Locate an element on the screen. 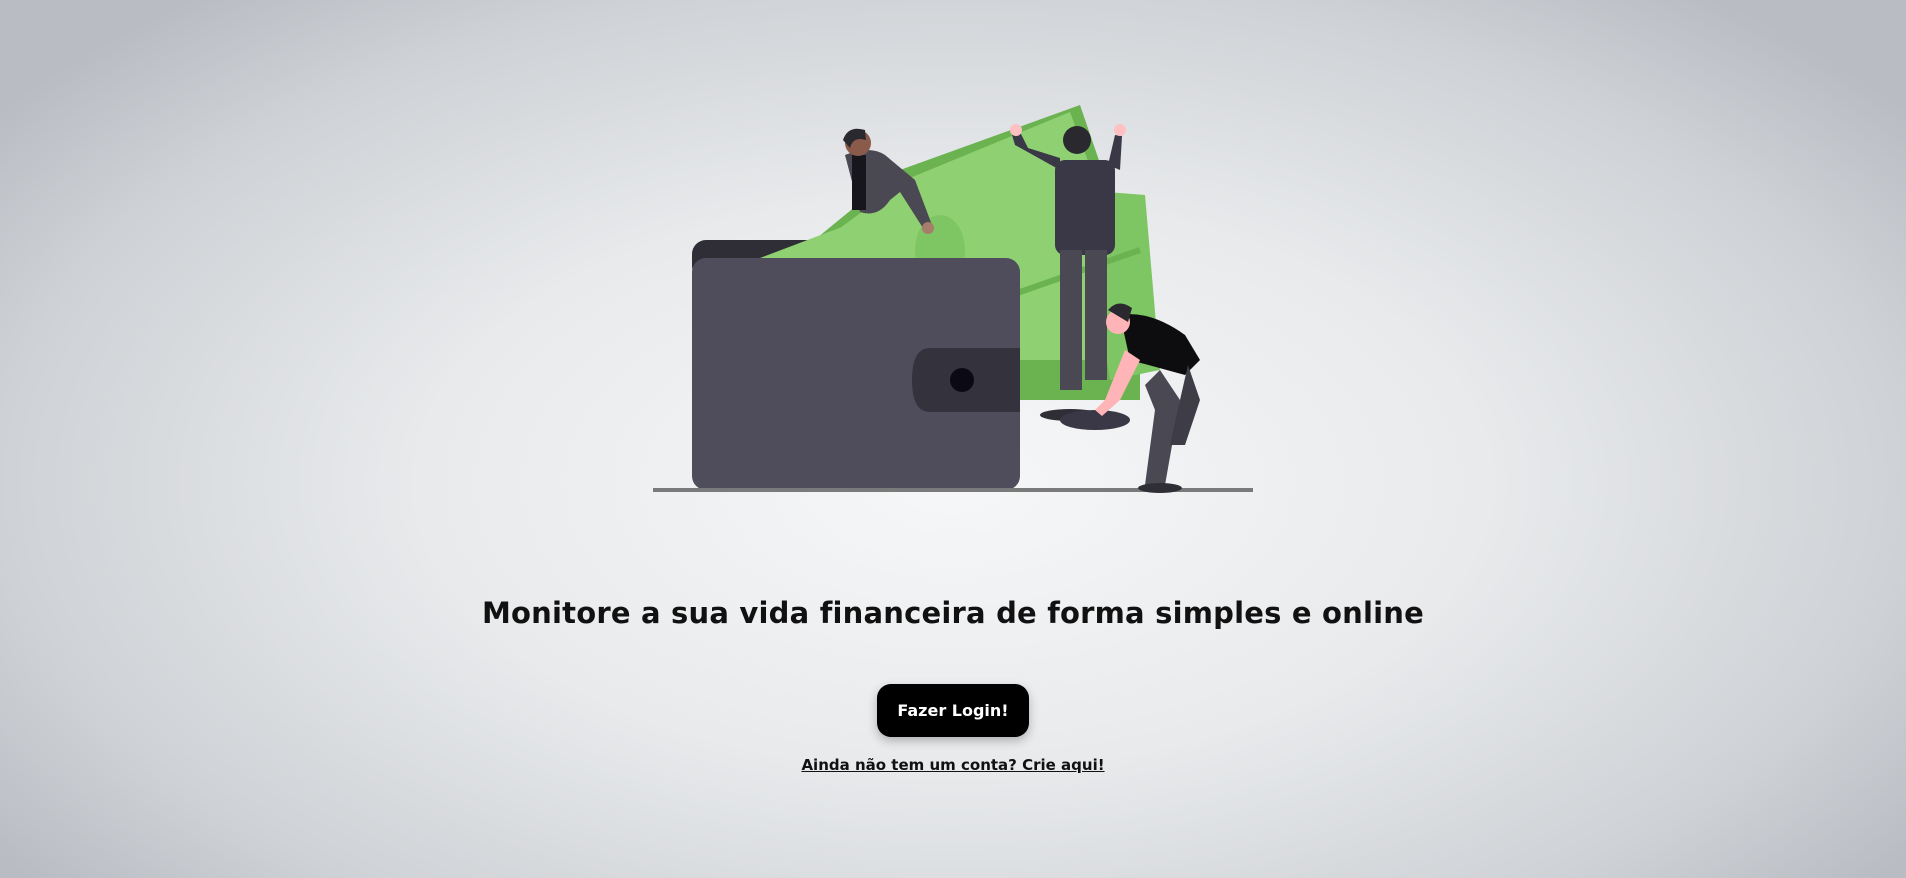  login-button: Fazer Login! is located at coordinates (953, 710).